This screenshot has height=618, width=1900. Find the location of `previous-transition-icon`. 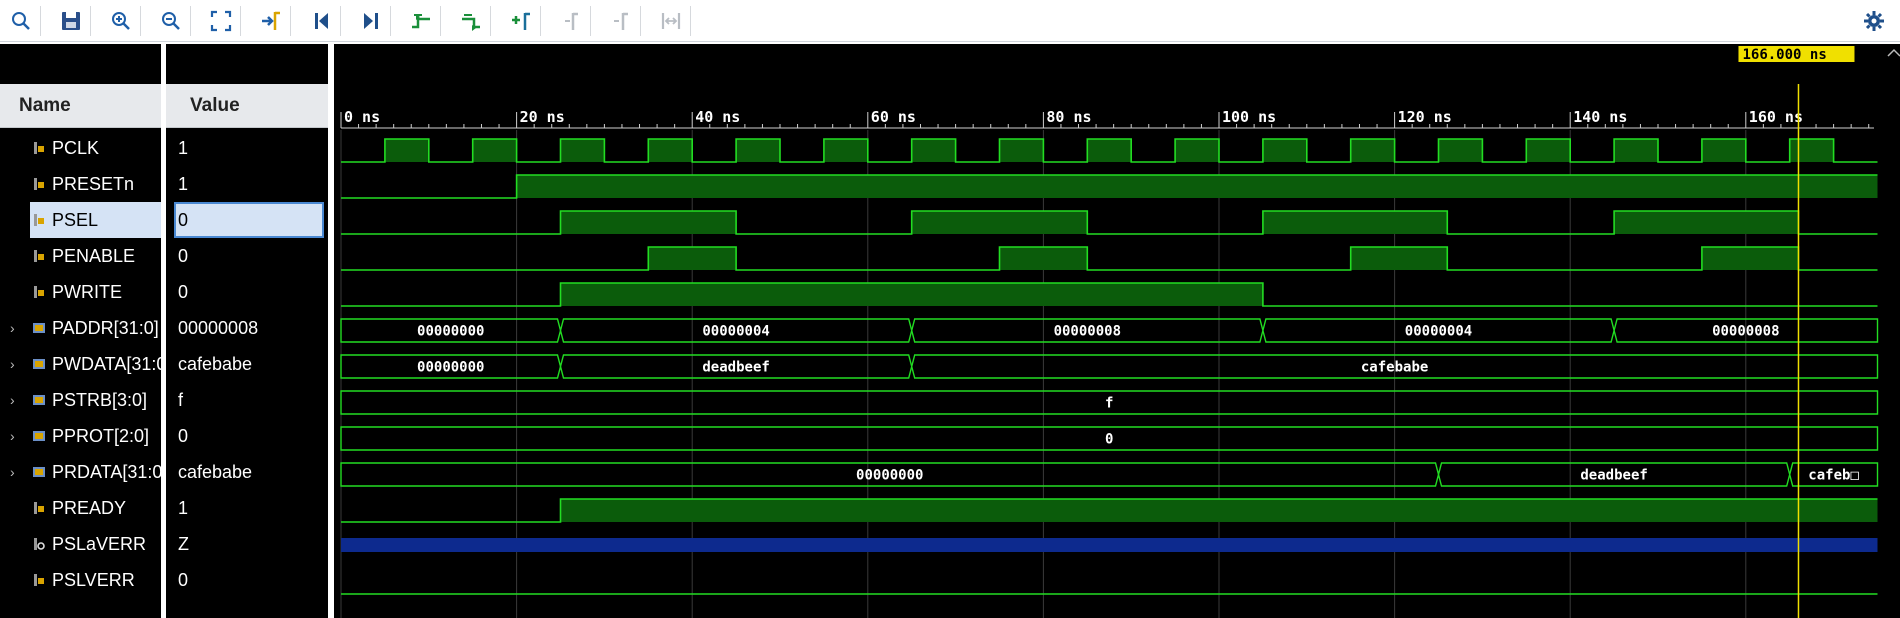

previous-transition-icon is located at coordinates (421, 21).